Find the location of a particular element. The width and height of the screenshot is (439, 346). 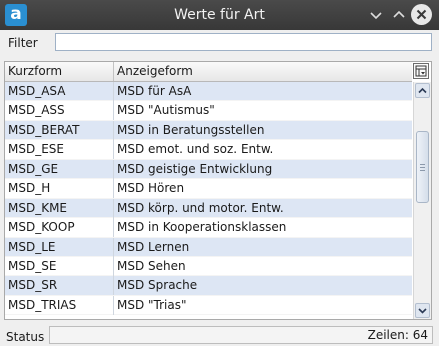

scrollbar-thumb is located at coordinates (422, 167).